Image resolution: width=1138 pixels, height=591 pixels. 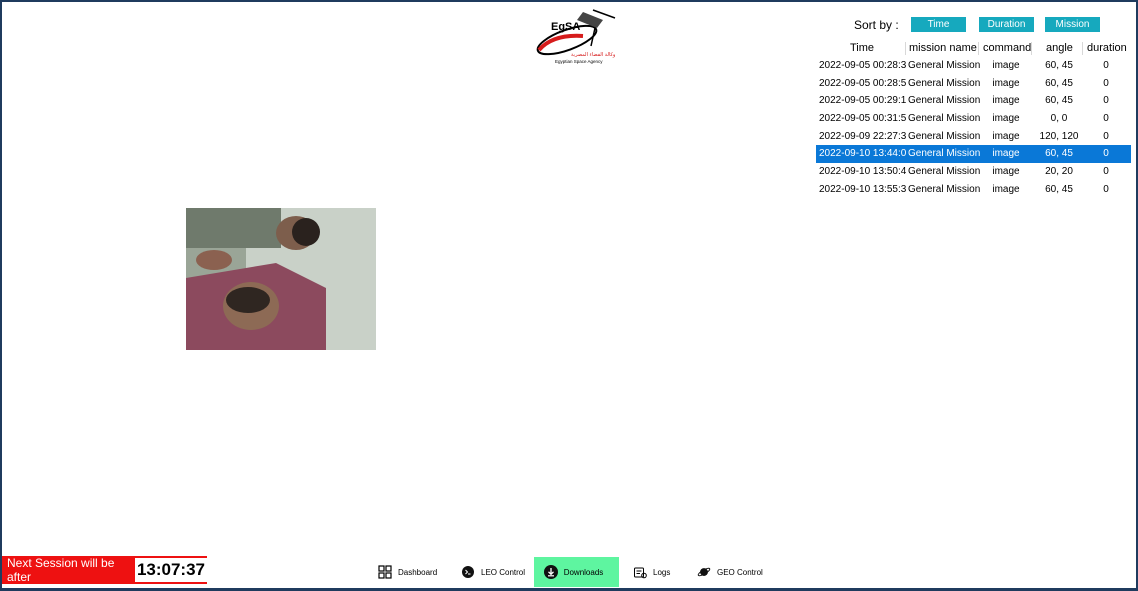 I want to click on cell-angle: 0, 0, so click(x=1059, y=119).